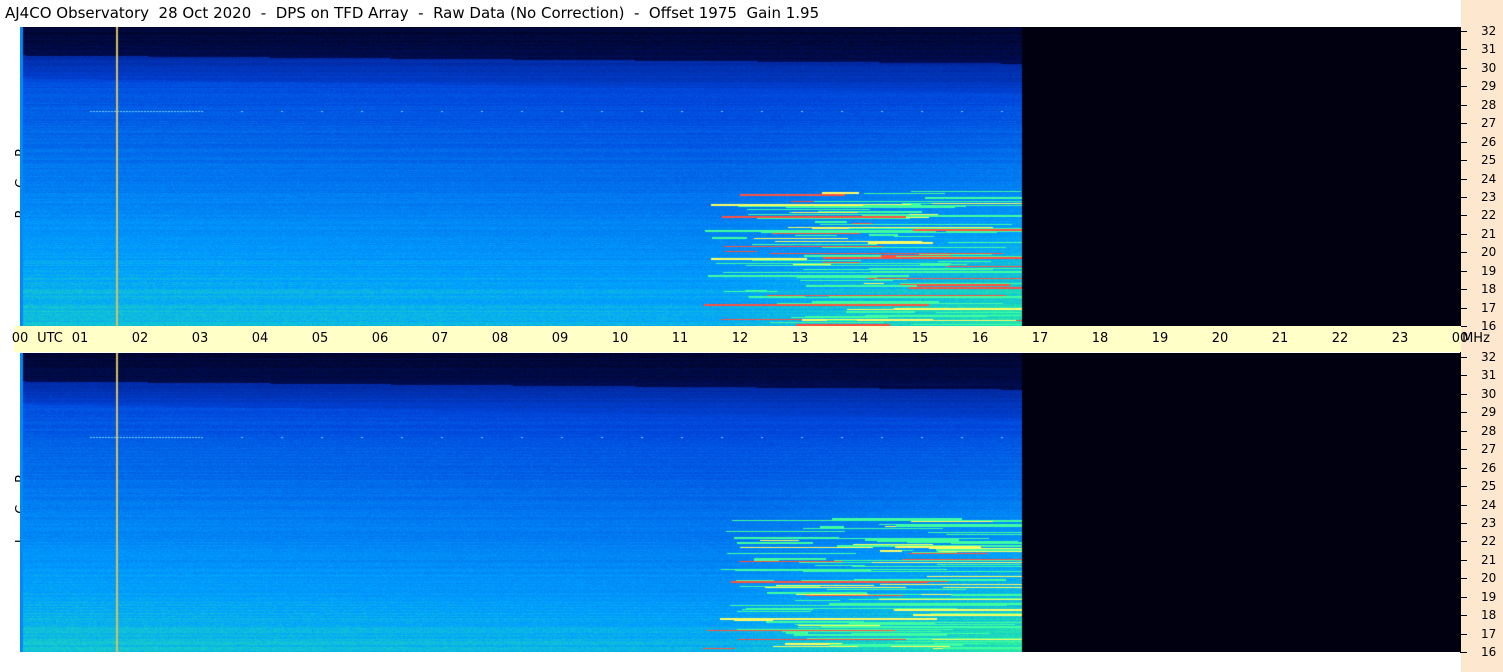  Describe the element at coordinates (1489, 49) in the screenshot. I see `freq-tick-rcp-1: 31` at that location.